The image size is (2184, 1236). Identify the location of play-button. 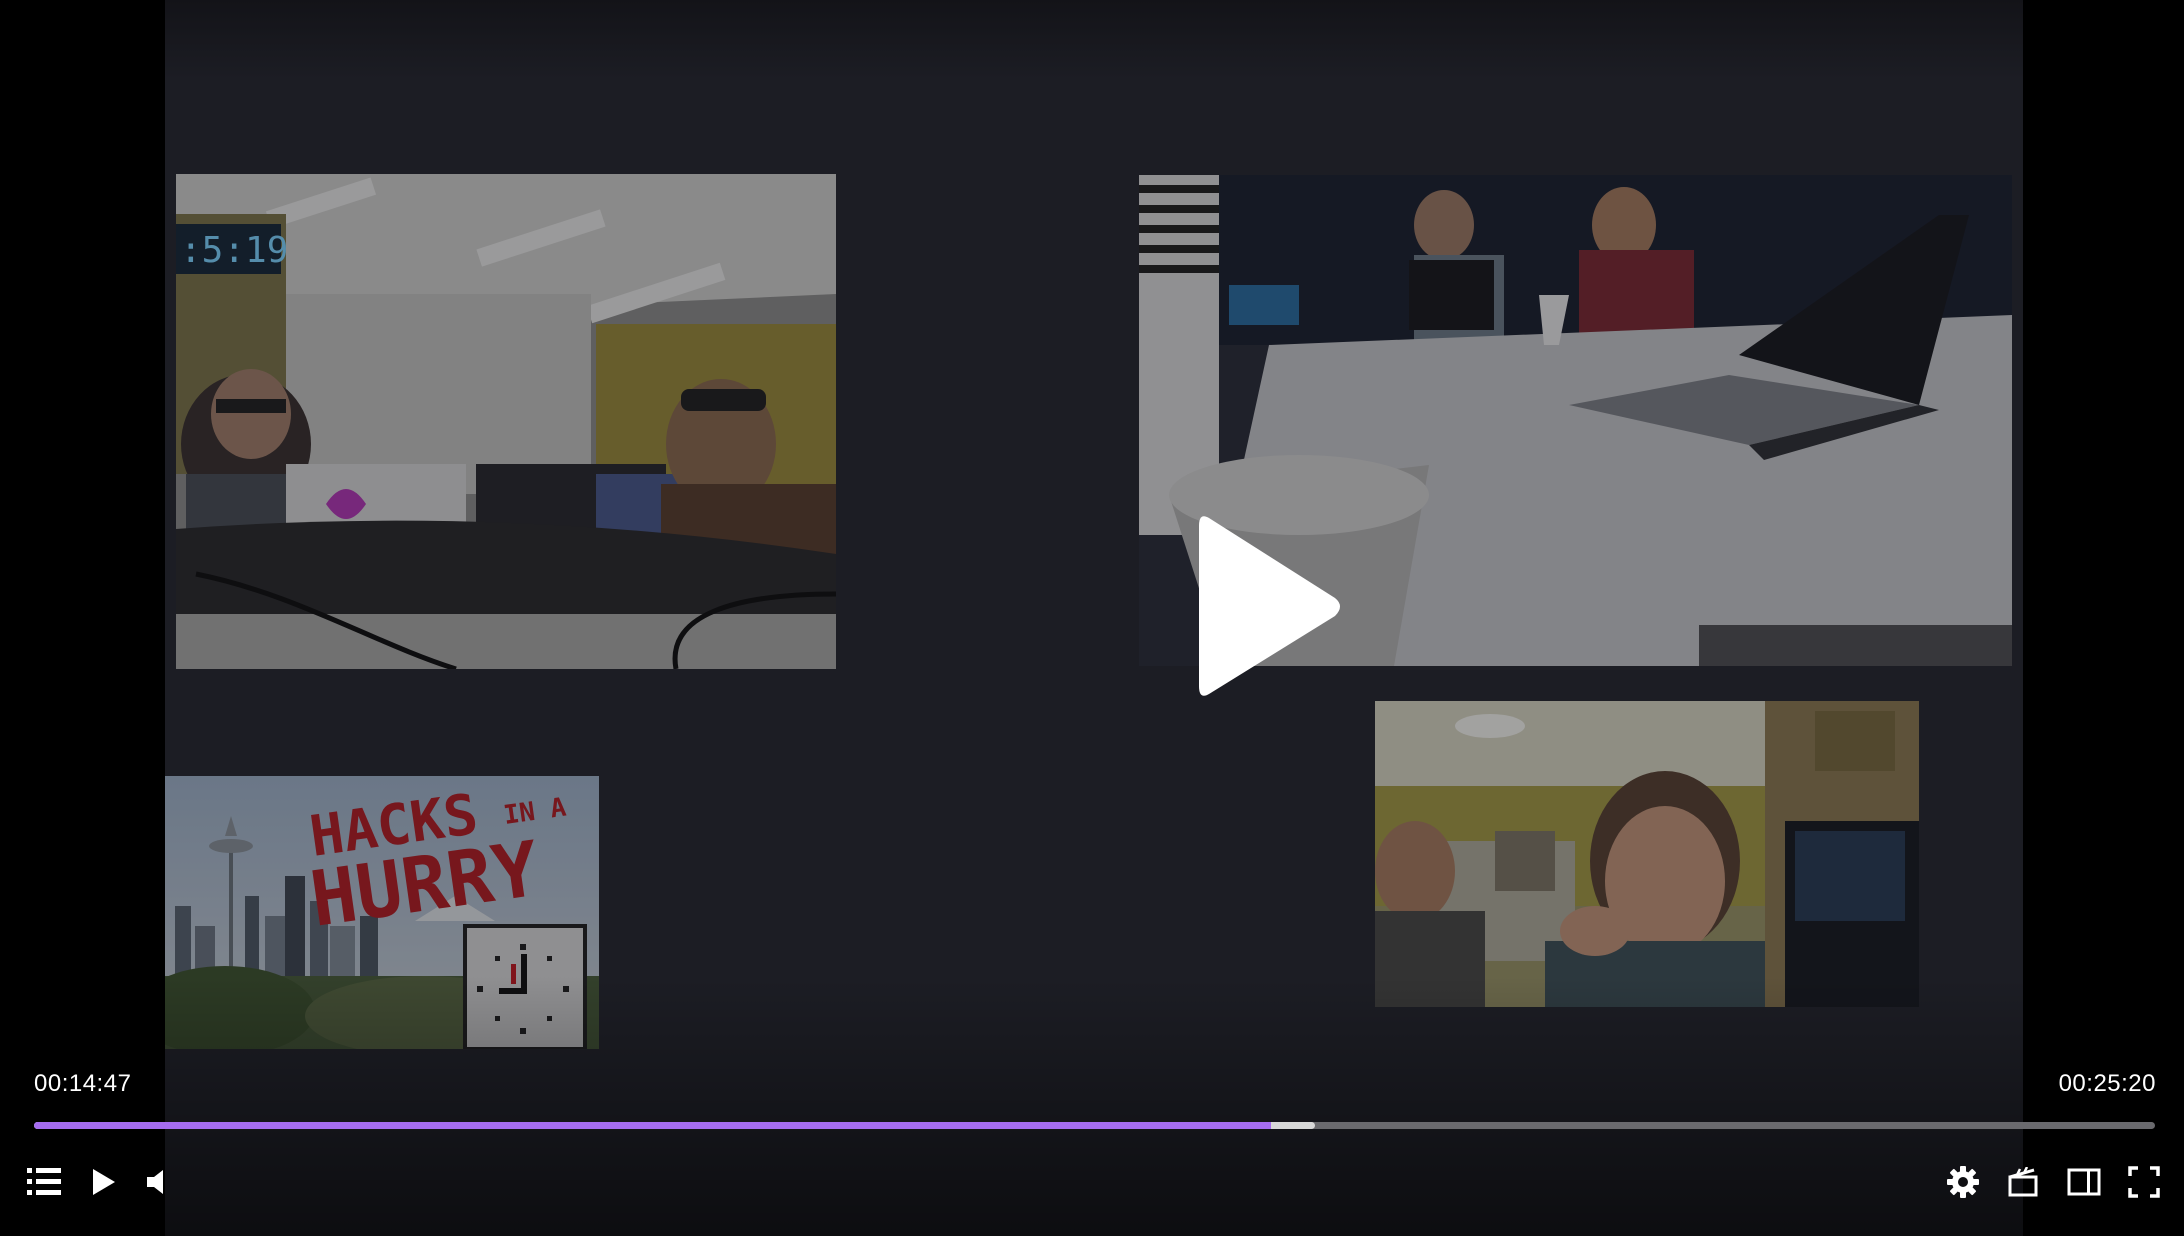
(104, 1182).